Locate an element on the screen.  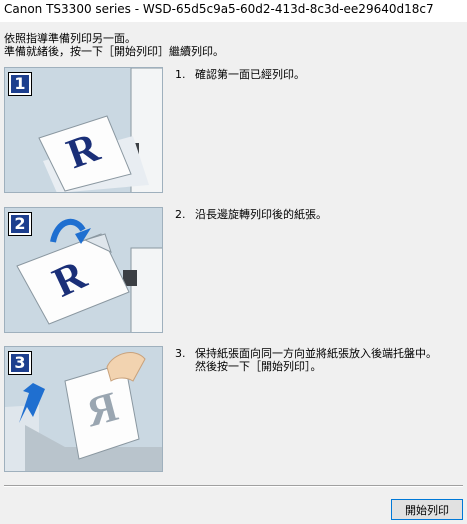
step-1-text: 1. 確認第一面已經列印。 is located at coordinates (240, 74).